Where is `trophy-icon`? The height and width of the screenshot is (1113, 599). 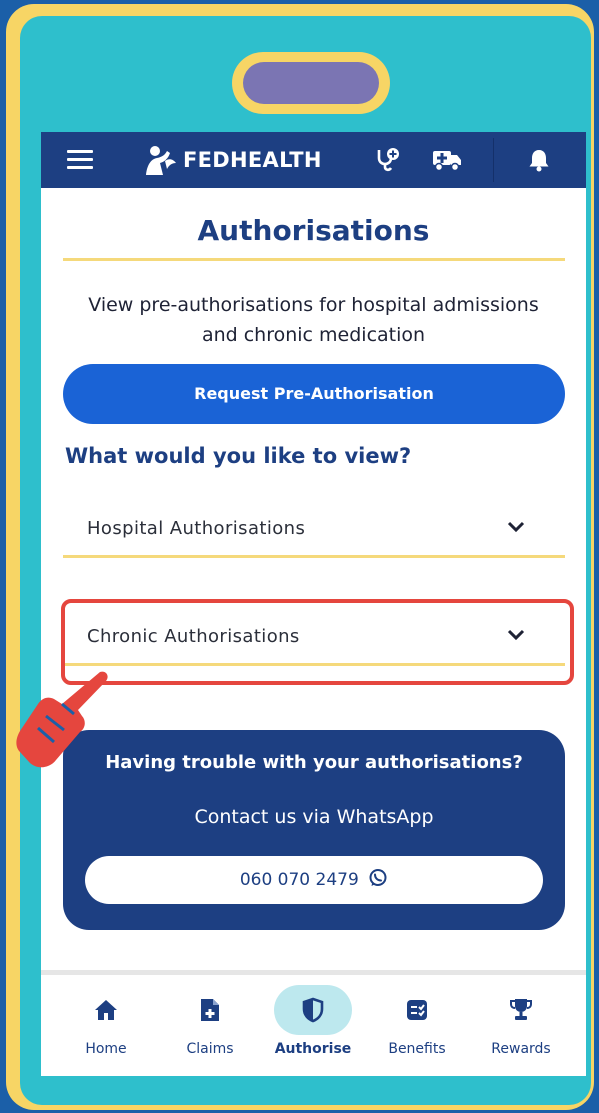 trophy-icon is located at coordinates (521, 1009).